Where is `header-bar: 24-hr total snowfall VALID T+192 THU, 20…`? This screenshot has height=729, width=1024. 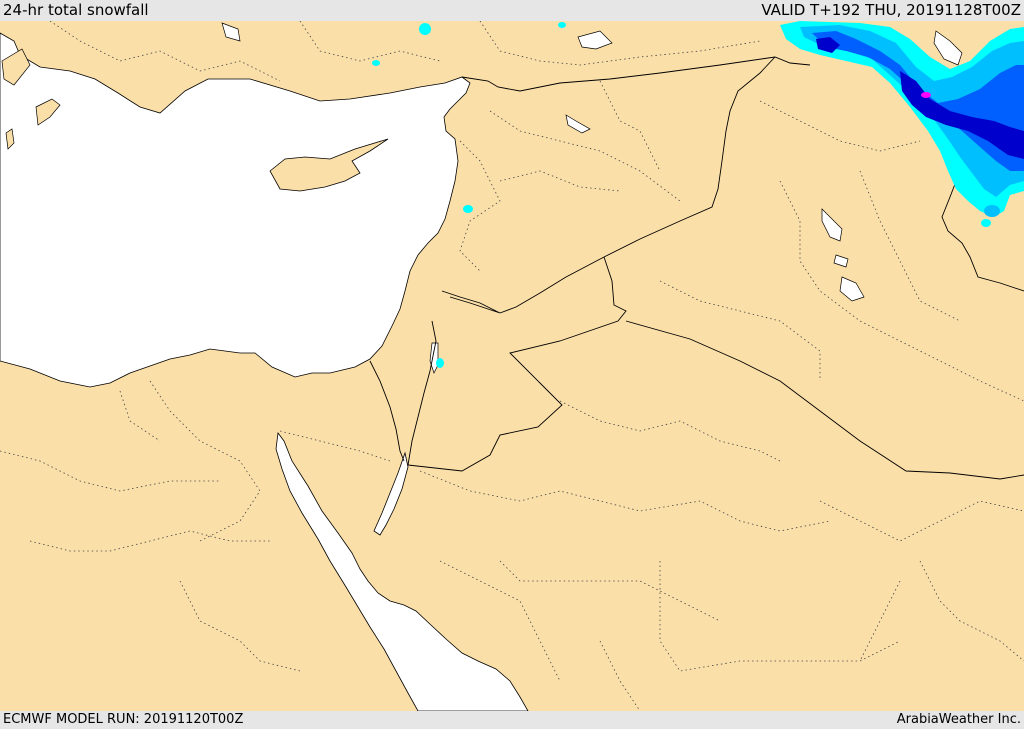 header-bar: 24-hr total snowfall VALID T+192 THU, 20… is located at coordinates (512, 10).